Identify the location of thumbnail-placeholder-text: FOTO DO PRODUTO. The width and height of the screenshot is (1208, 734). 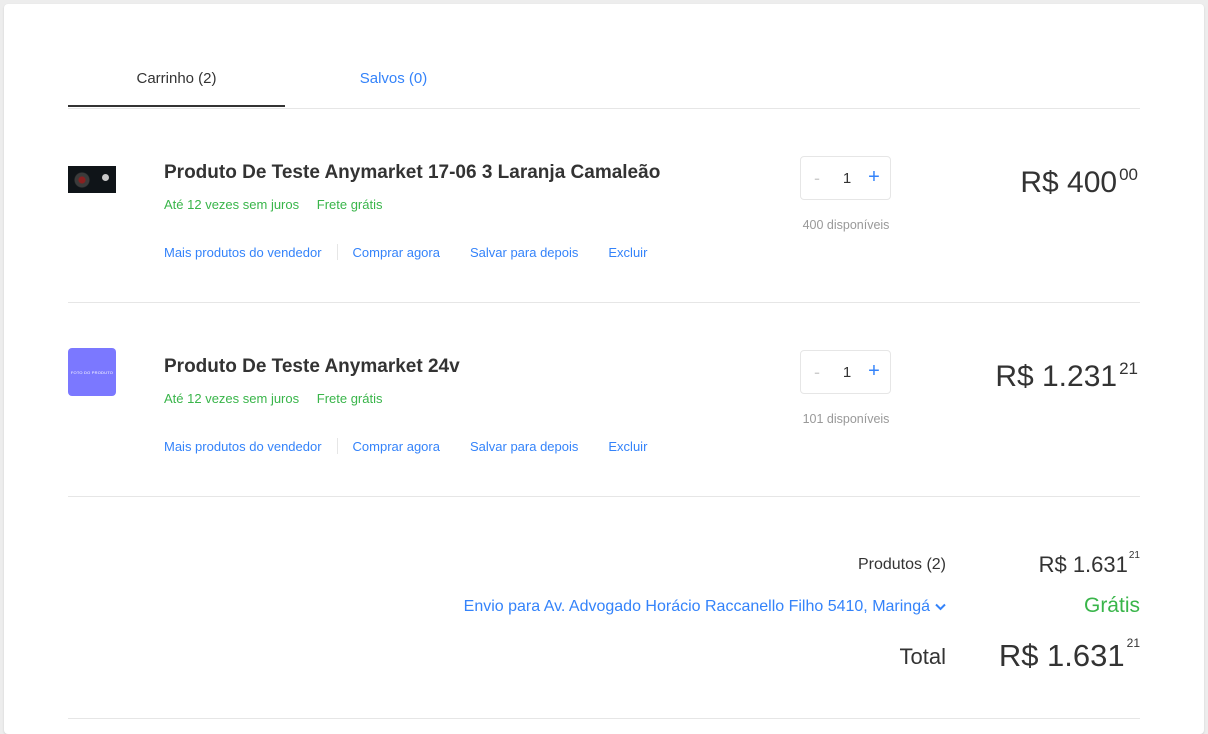
(92, 372).